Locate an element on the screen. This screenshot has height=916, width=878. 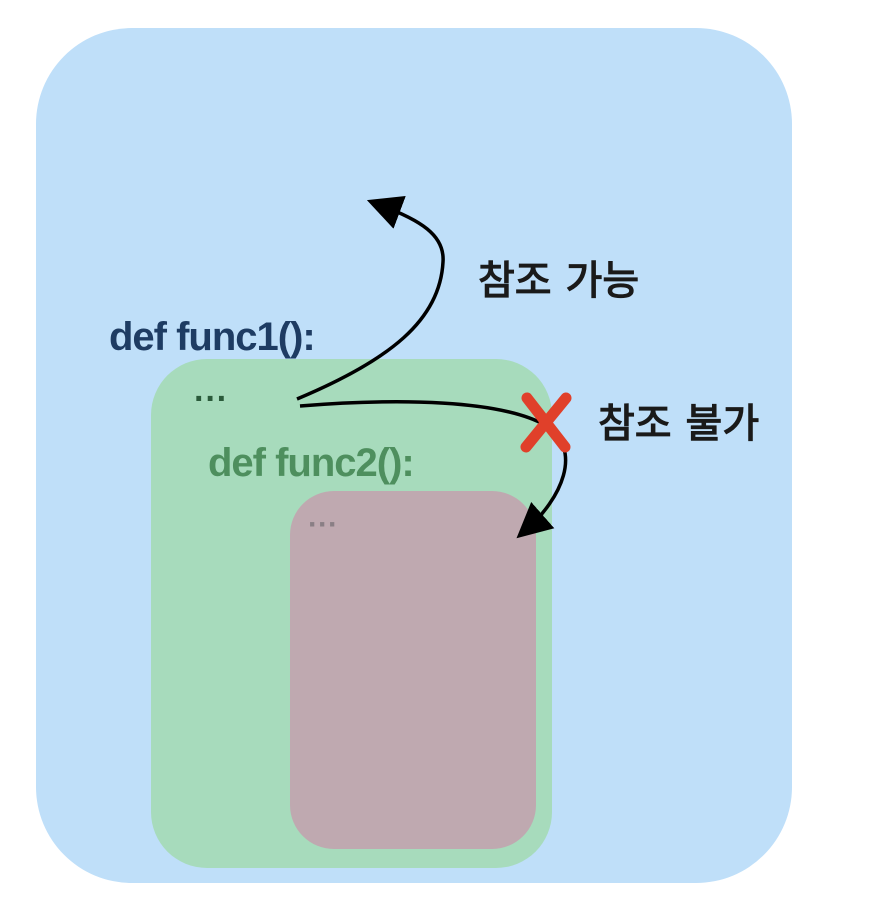
arrows-layer is located at coordinates (434, 367).